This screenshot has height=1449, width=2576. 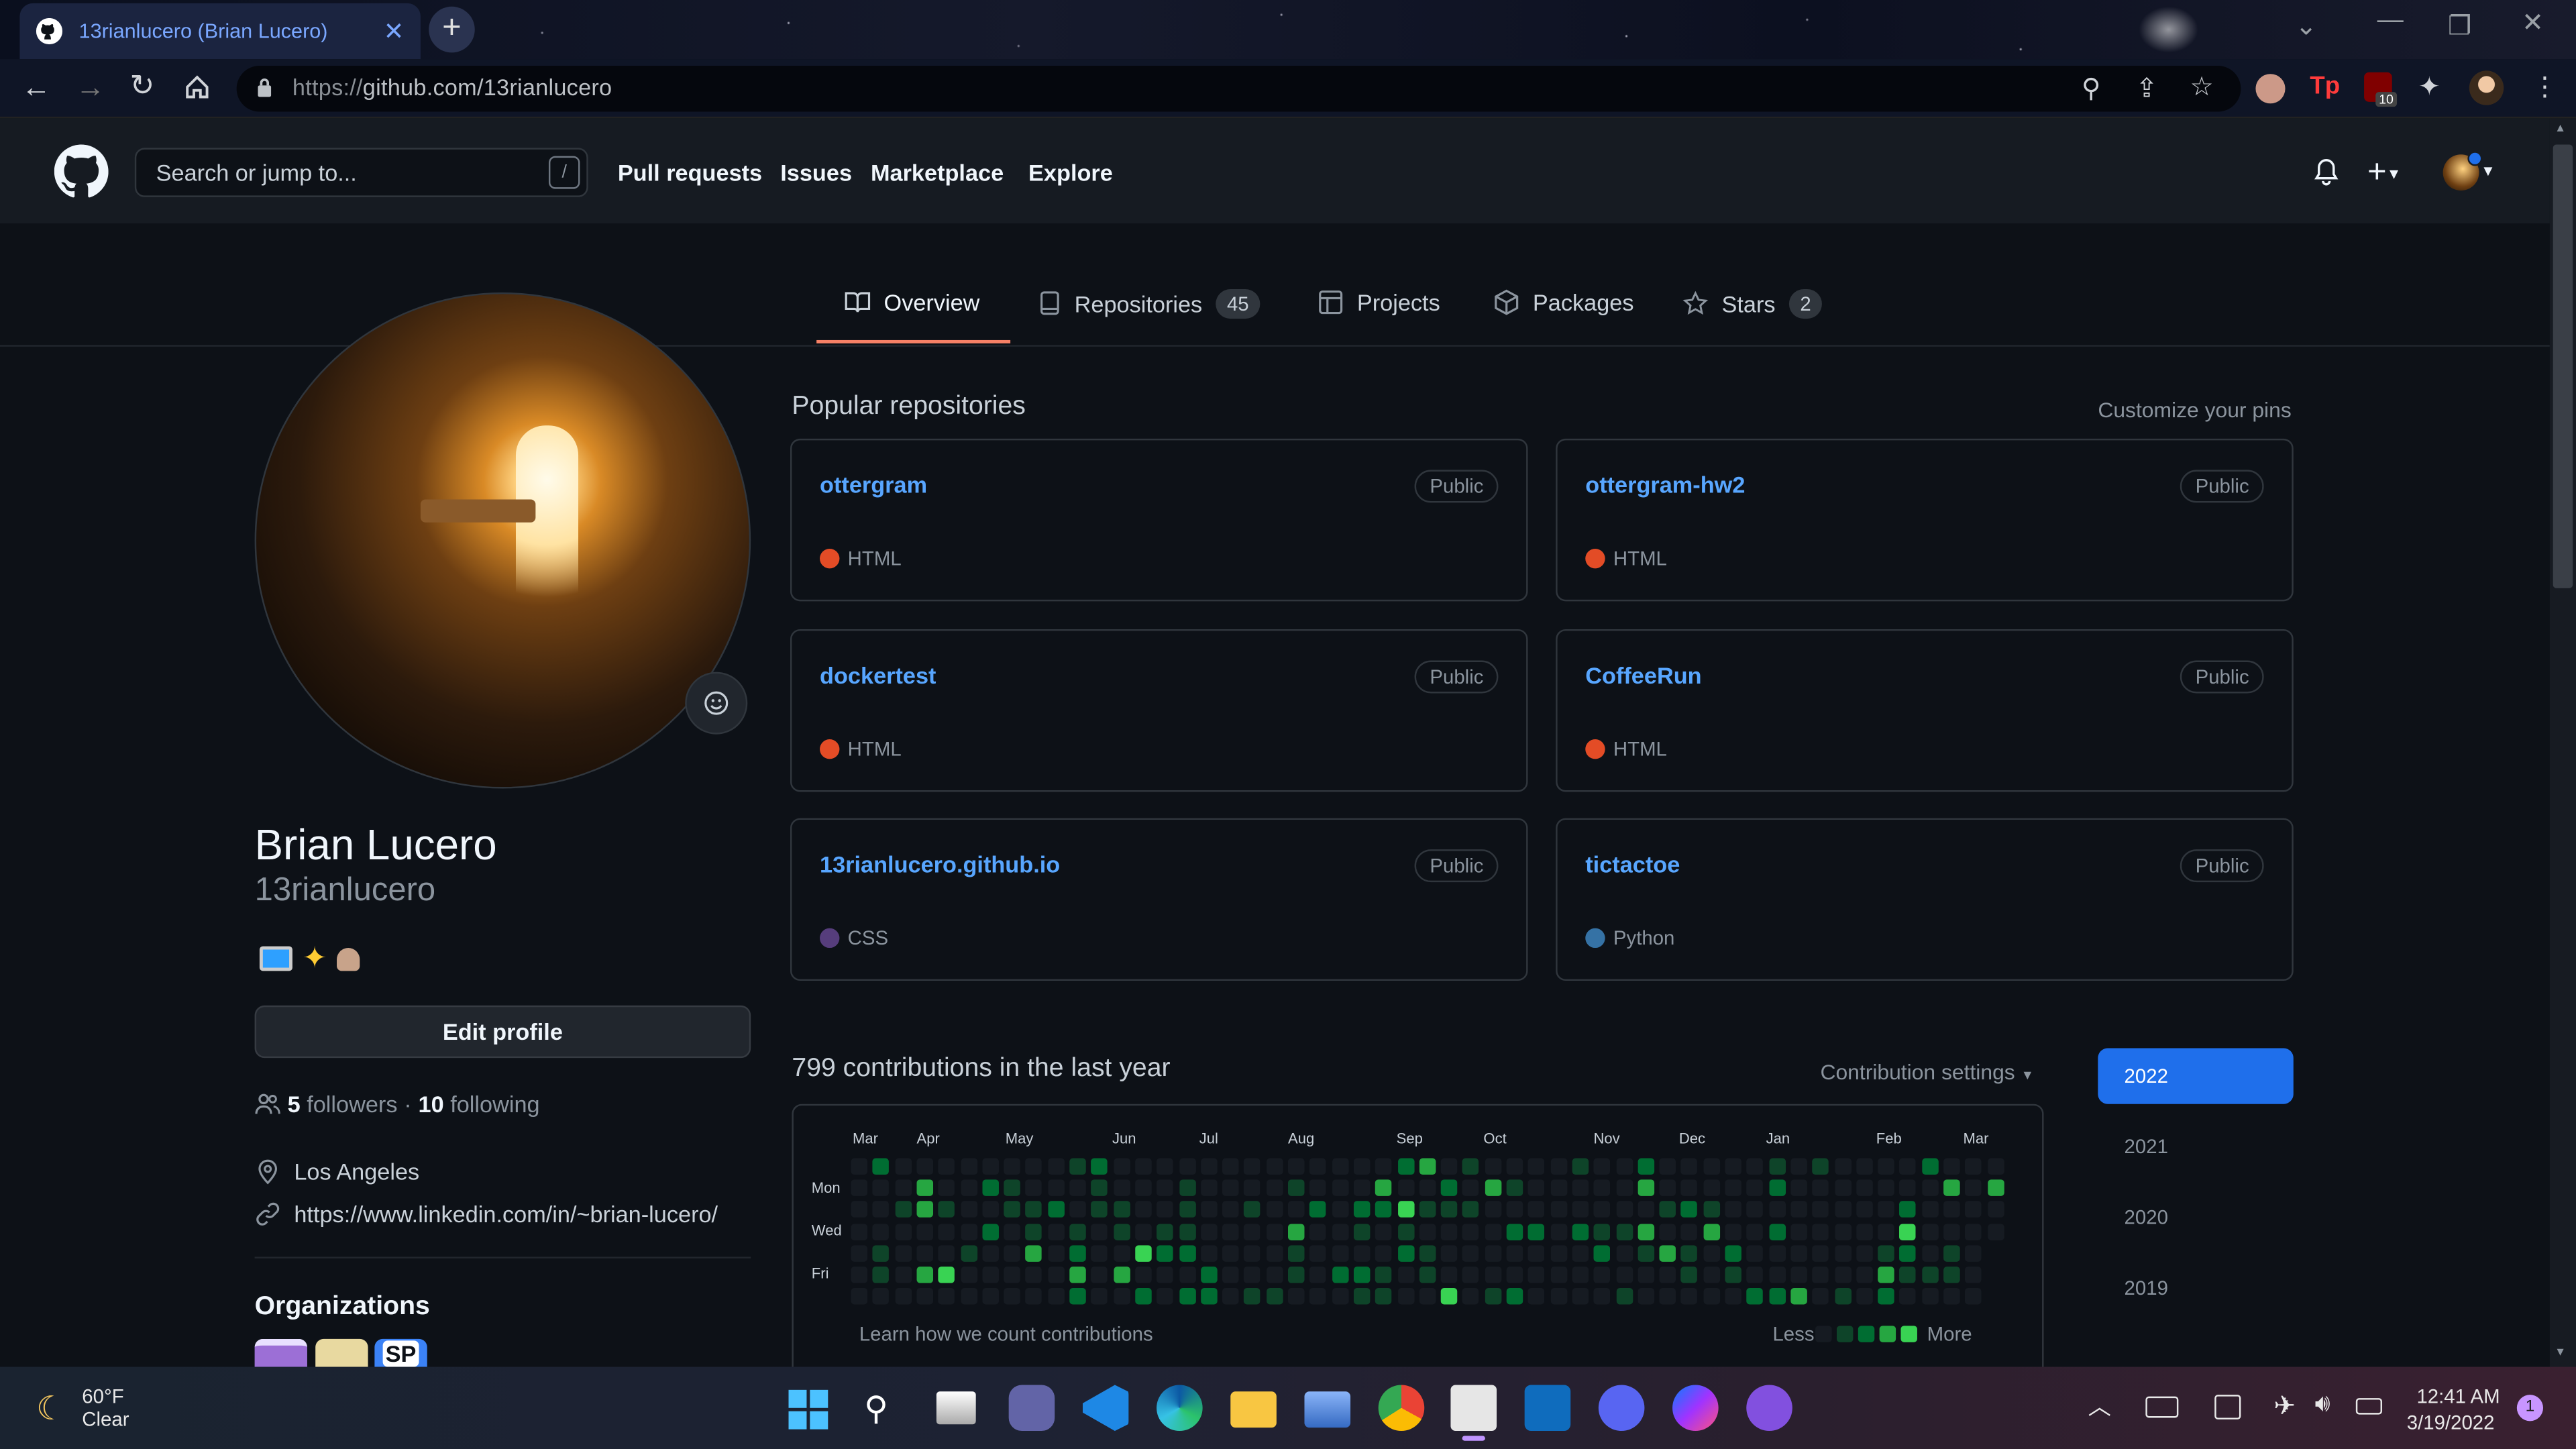 What do you see at coordinates (2545, 86) in the screenshot?
I see `chrome-menu-icon: ⋮` at bounding box center [2545, 86].